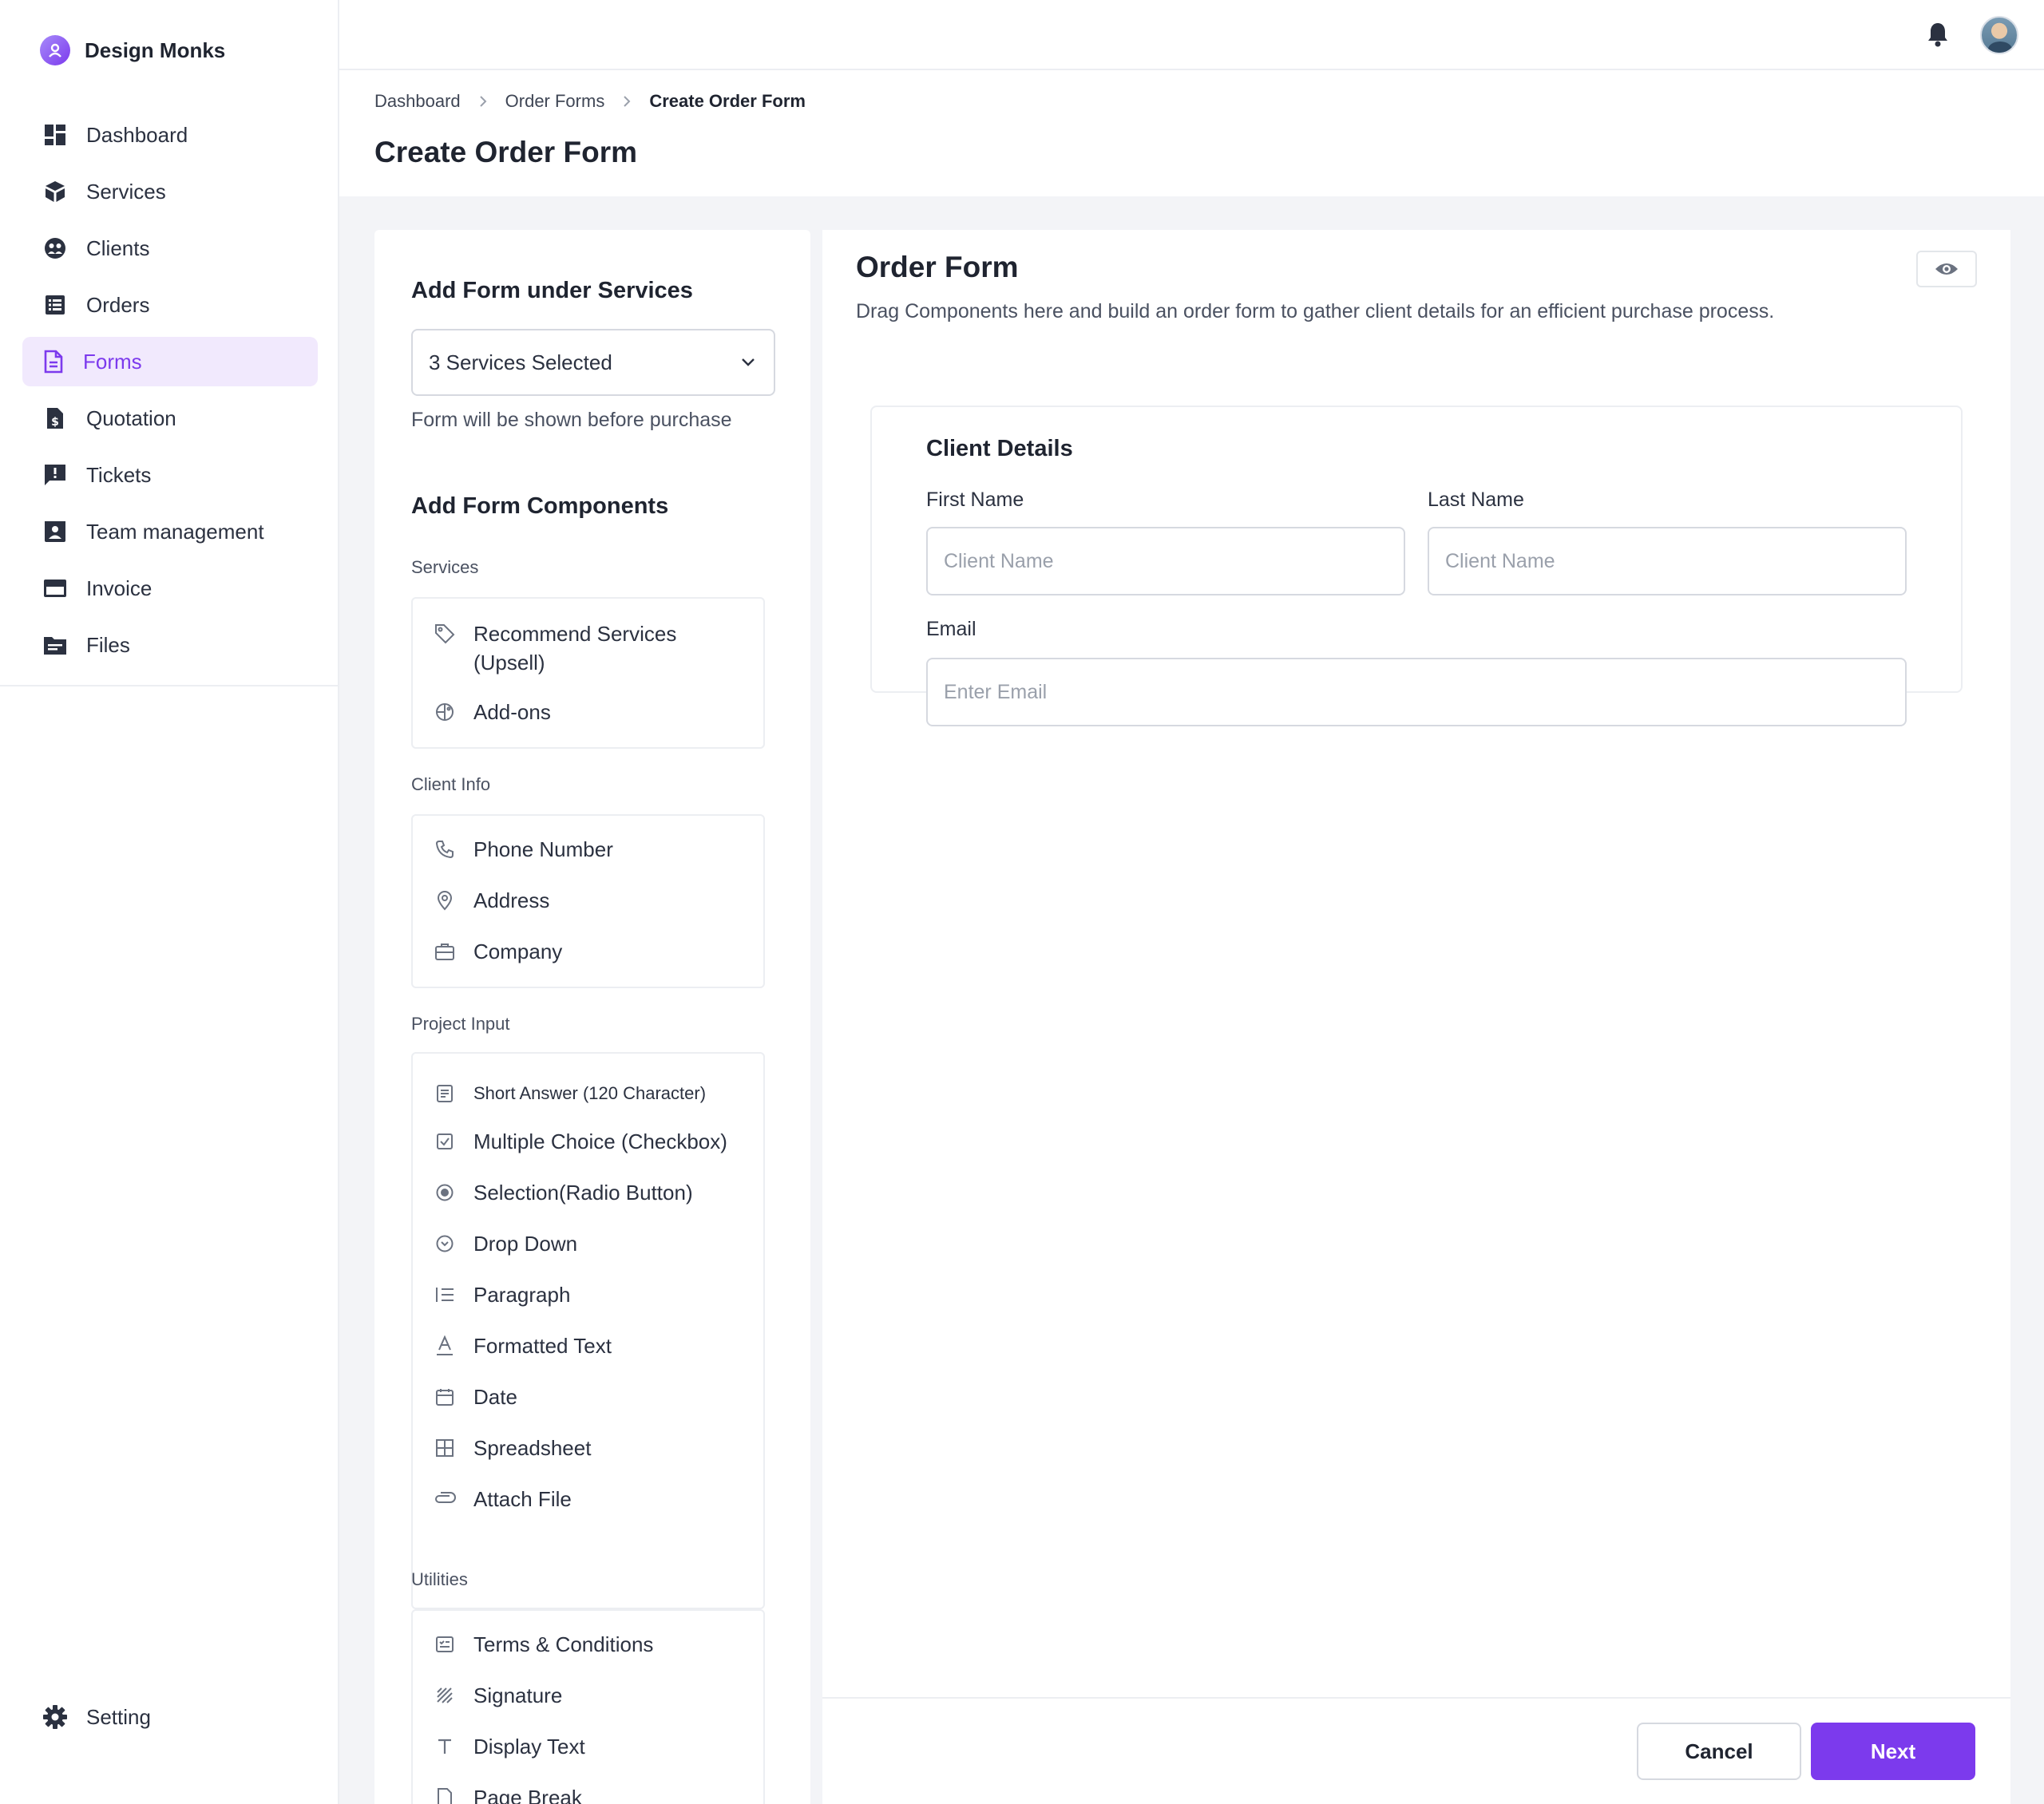 The width and height of the screenshot is (2044, 1804). What do you see at coordinates (55, 475) in the screenshot?
I see `ticket-icon` at bounding box center [55, 475].